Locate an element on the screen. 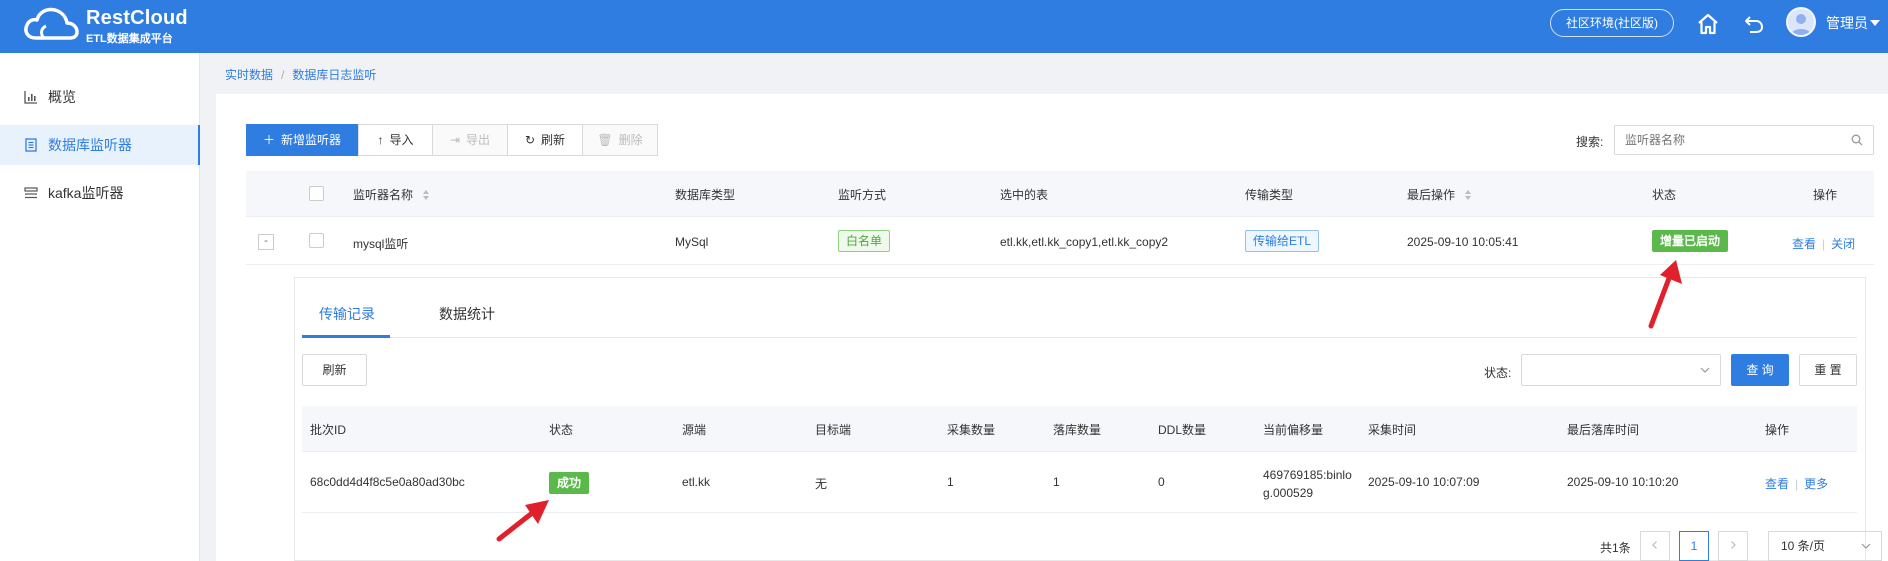  status-filter-label: 状态: is located at coordinates (1498, 373).